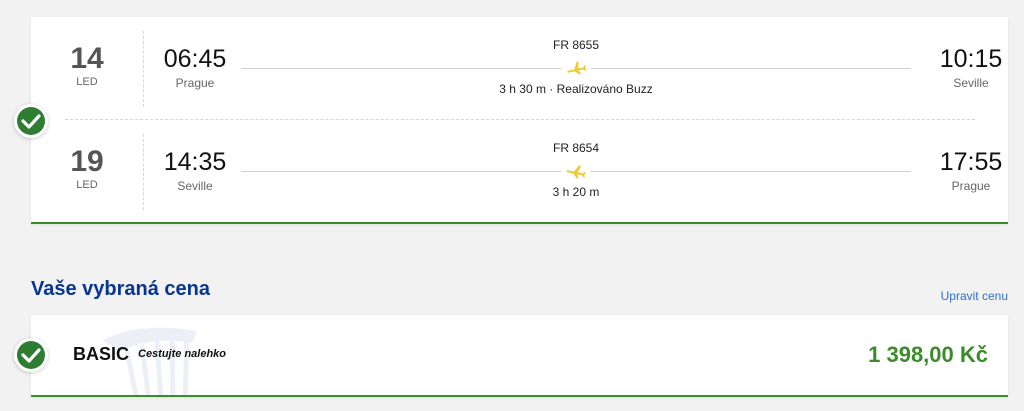  What do you see at coordinates (121, 289) in the screenshot?
I see `selected-fare-title: Vaše vybraná cena` at bounding box center [121, 289].